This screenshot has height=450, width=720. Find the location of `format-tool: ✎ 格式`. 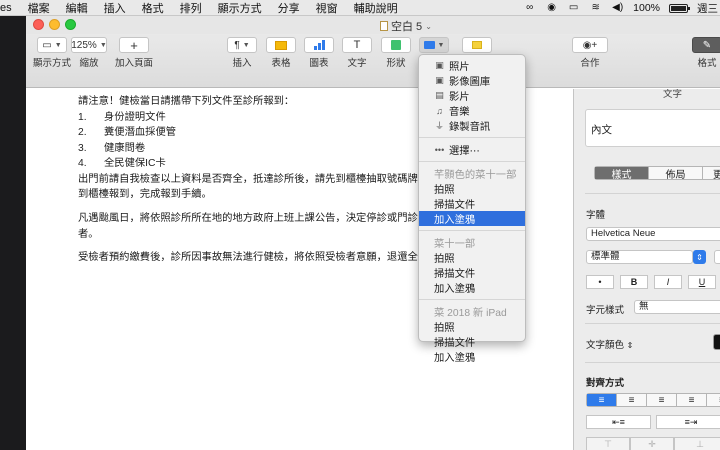

format-tool: ✎ 格式 is located at coordinates (706, 53).